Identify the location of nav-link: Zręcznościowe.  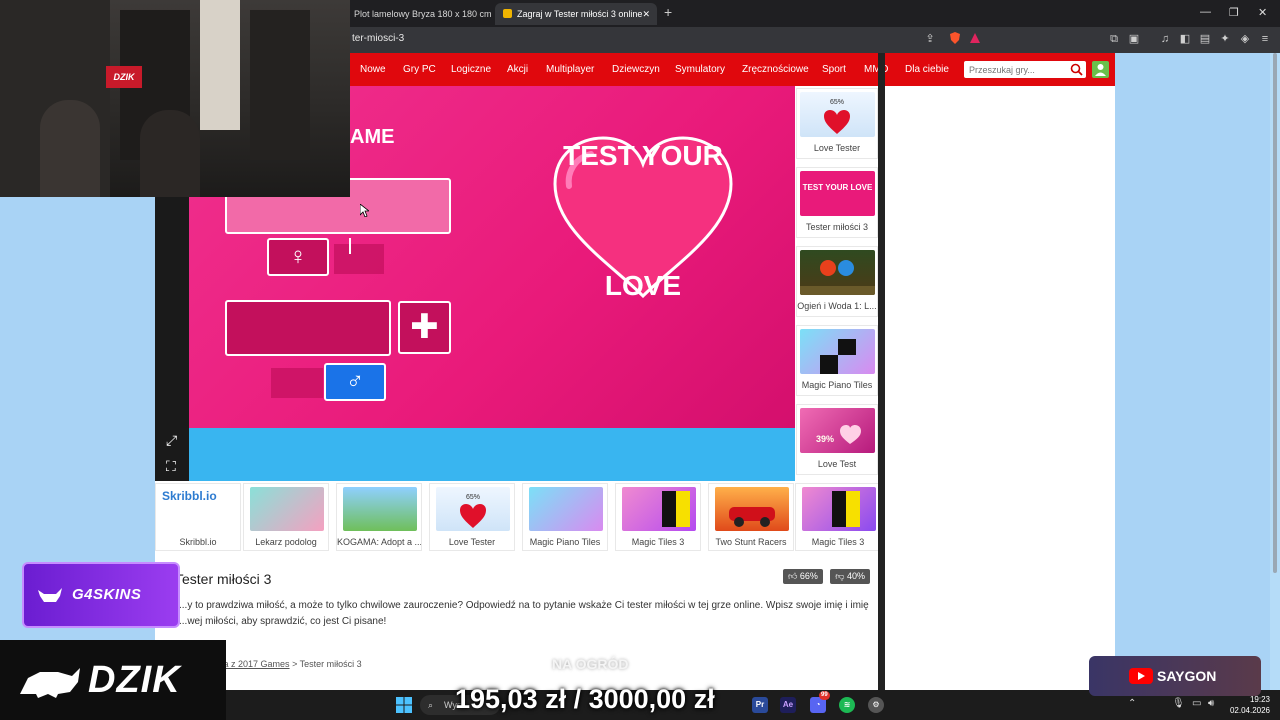
(775, 69).